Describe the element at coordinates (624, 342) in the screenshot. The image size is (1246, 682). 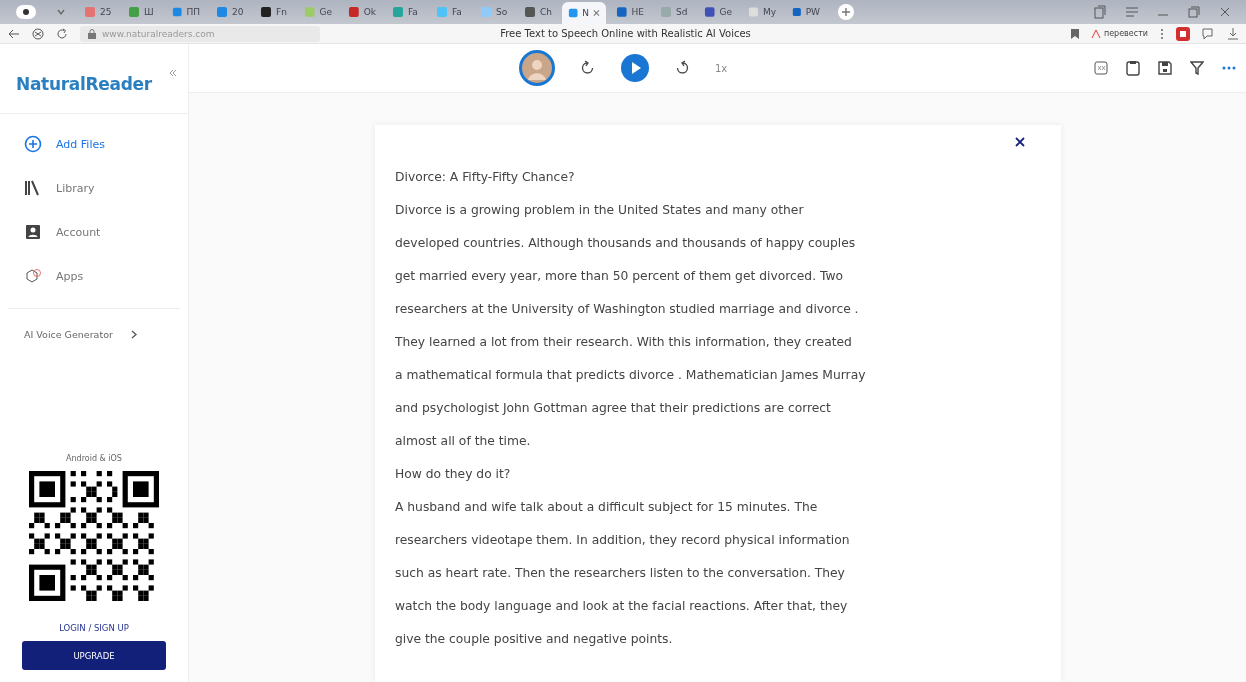
I see `text-line: They learned a lot from their research. With this information, they created` at that location.